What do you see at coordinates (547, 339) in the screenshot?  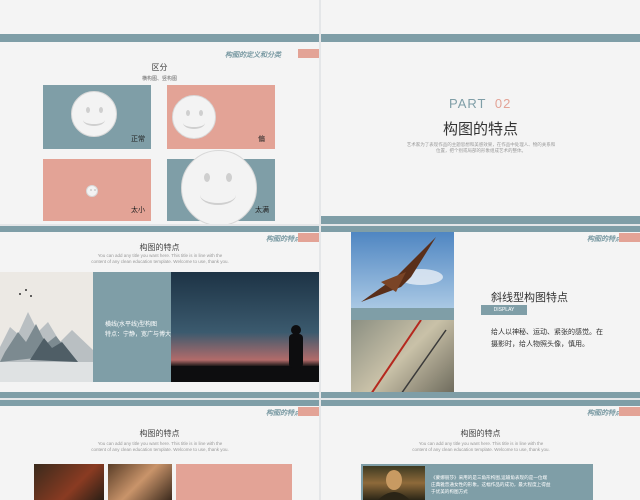 I see `slide-description: 给人以神秘、运动、紧张的感觉。在 摄影时，给人物照头像，慎用。` at bounding box center [547, 339].